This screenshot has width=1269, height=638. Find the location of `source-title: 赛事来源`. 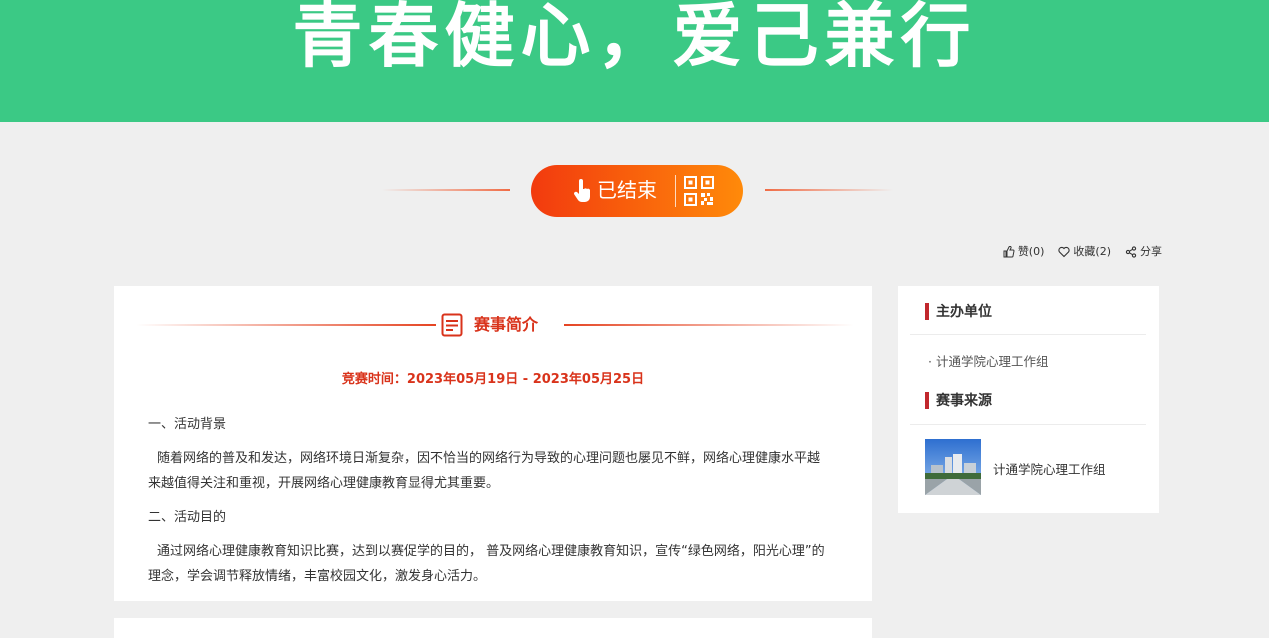

source-title: 赛事来源 is located at coordinates (964, 401).